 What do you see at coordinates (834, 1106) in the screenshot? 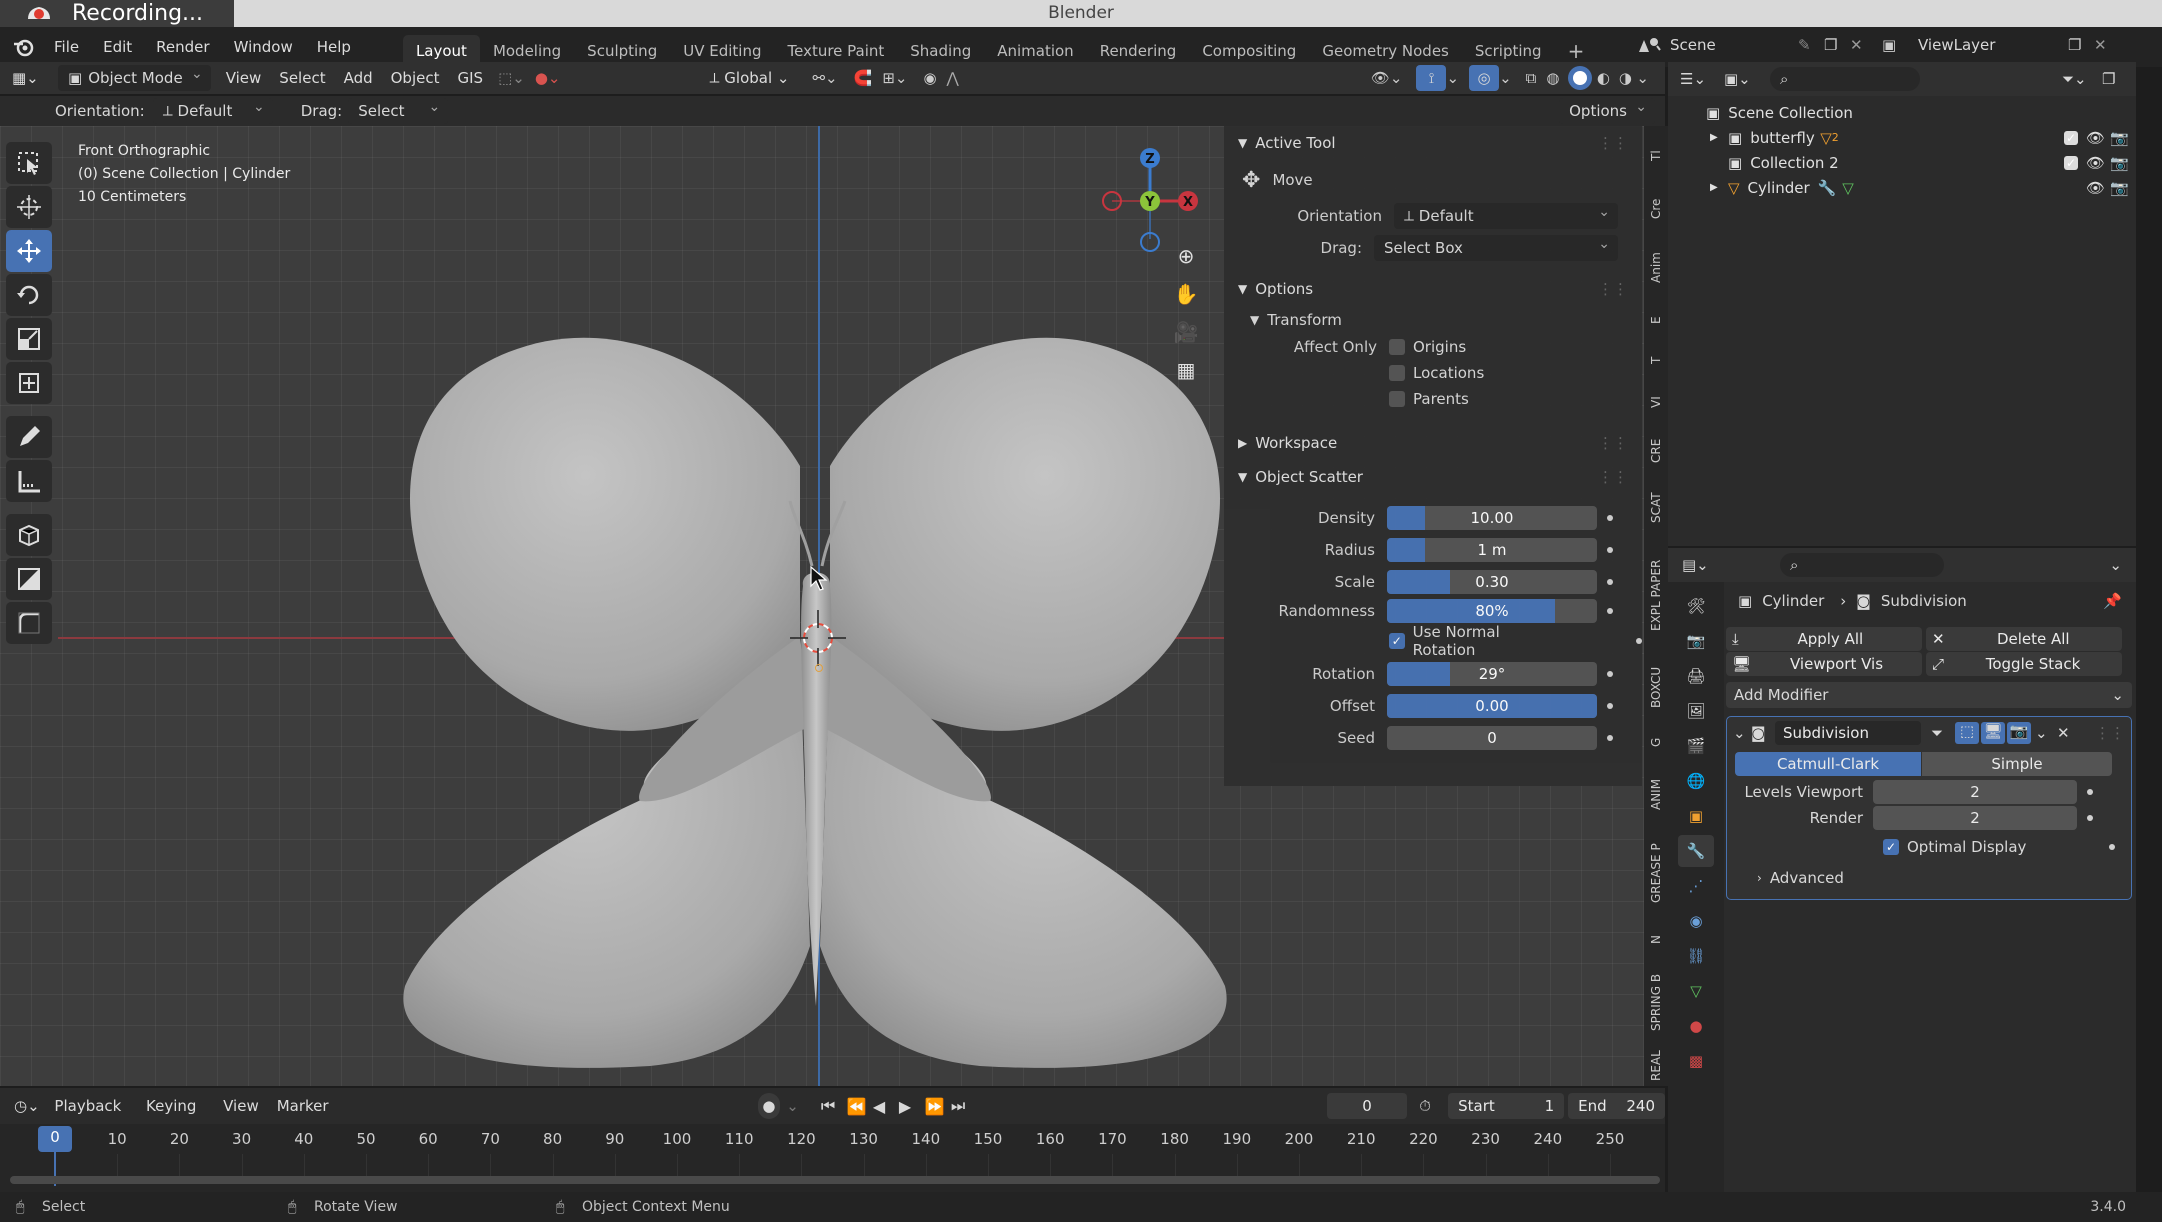
I see `jump-start-icon: ⏮` at bounding box center [834, 1106].